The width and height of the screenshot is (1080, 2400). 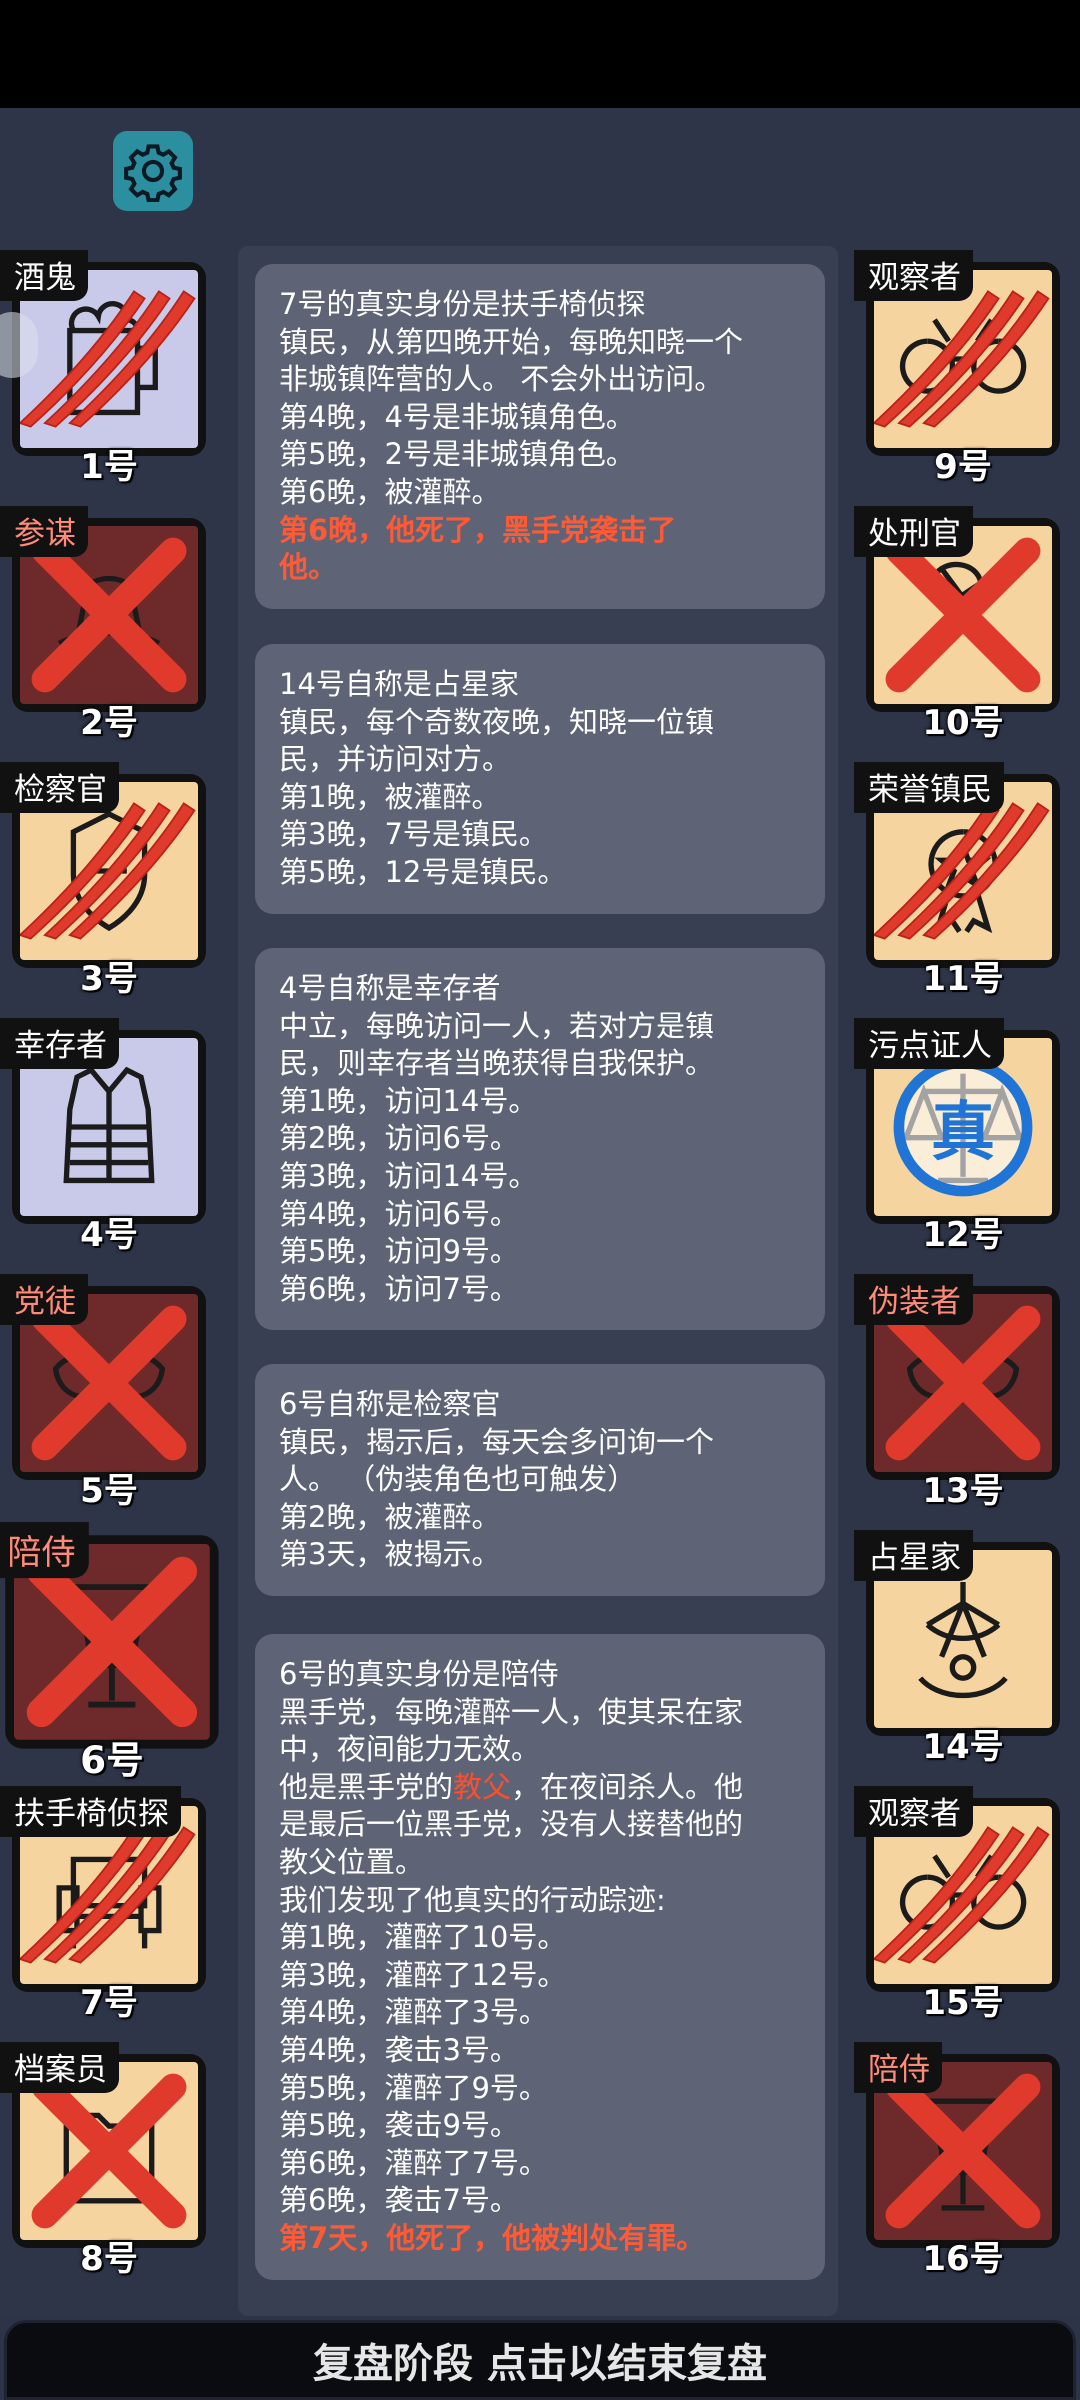 I want to click on player-card: 观察者 15号, so click(x=963, y=1904).